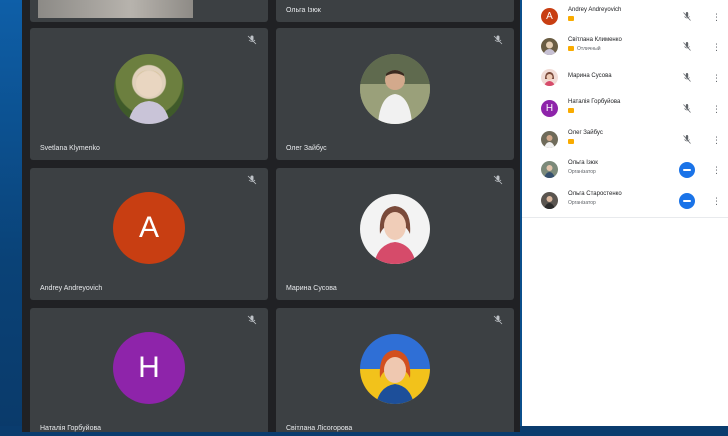  What do you see at coordinates (625, 140) in the screenshot?
I see `participant-row: Олег Зайбус ⋮` at bounding box center [625, 140].